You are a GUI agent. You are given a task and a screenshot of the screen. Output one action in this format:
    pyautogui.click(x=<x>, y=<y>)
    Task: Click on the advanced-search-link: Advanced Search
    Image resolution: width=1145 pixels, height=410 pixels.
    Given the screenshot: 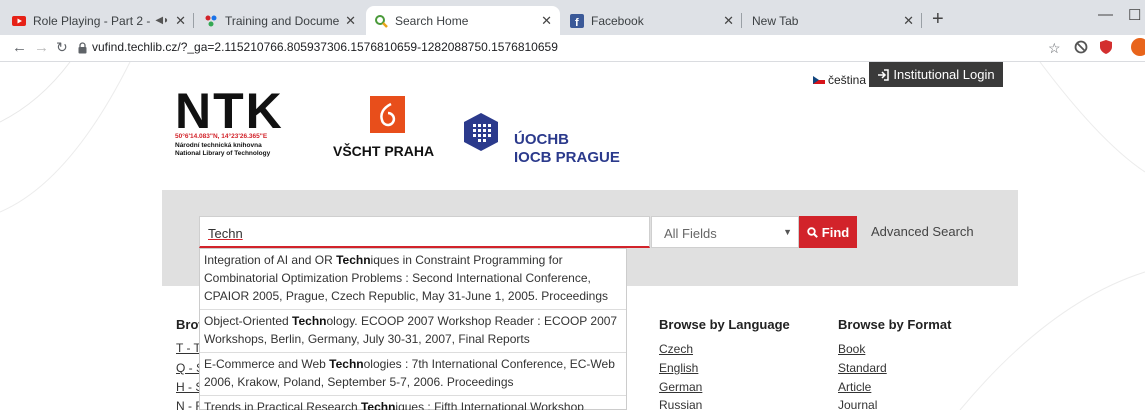 What is the action you would take?
    pyautogui.click(x=922, y=231)
    